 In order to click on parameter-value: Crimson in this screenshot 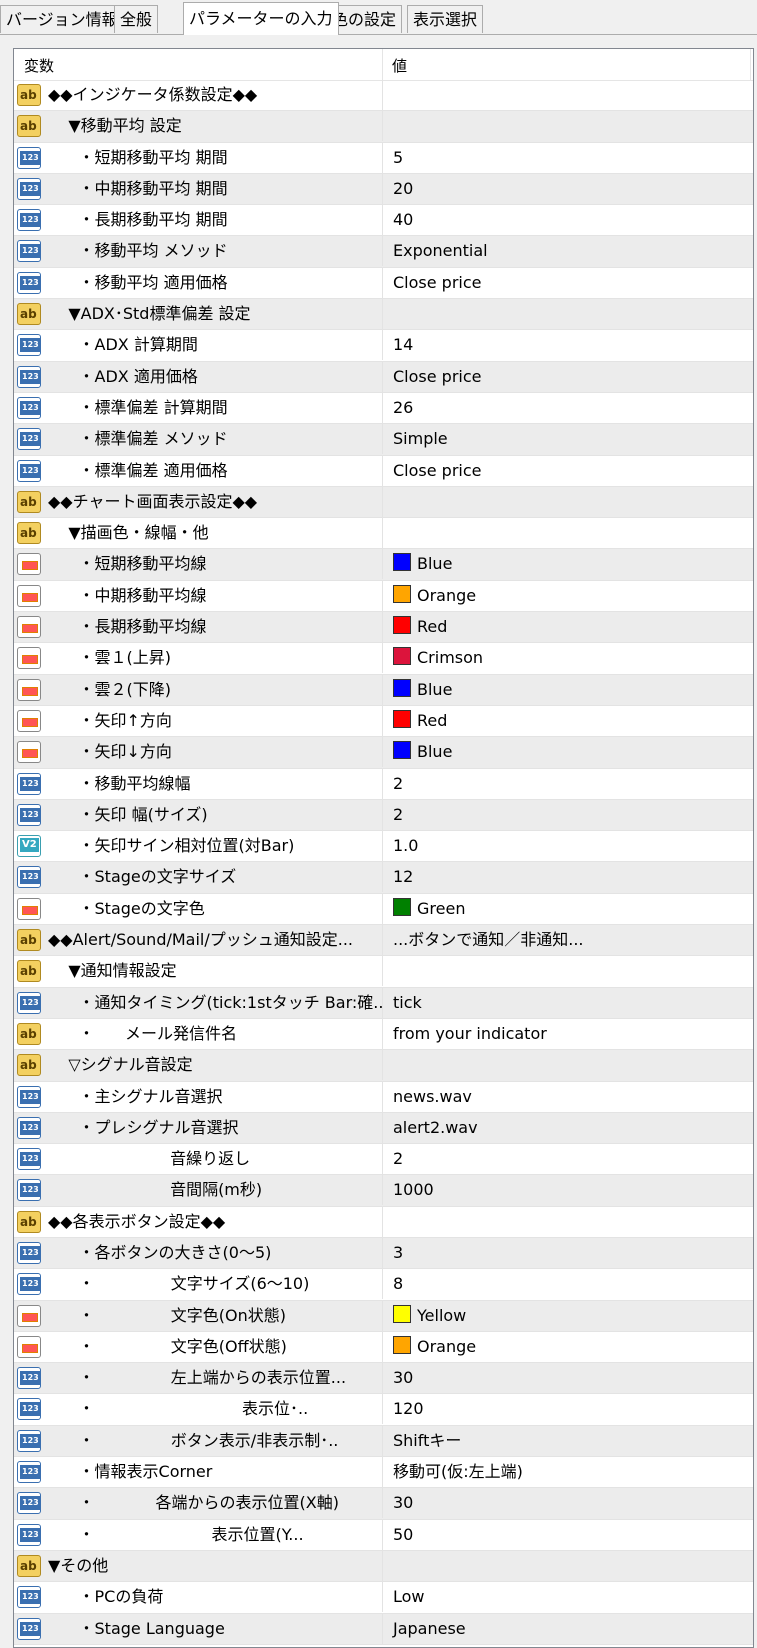, I will do `click(566, 658)`.